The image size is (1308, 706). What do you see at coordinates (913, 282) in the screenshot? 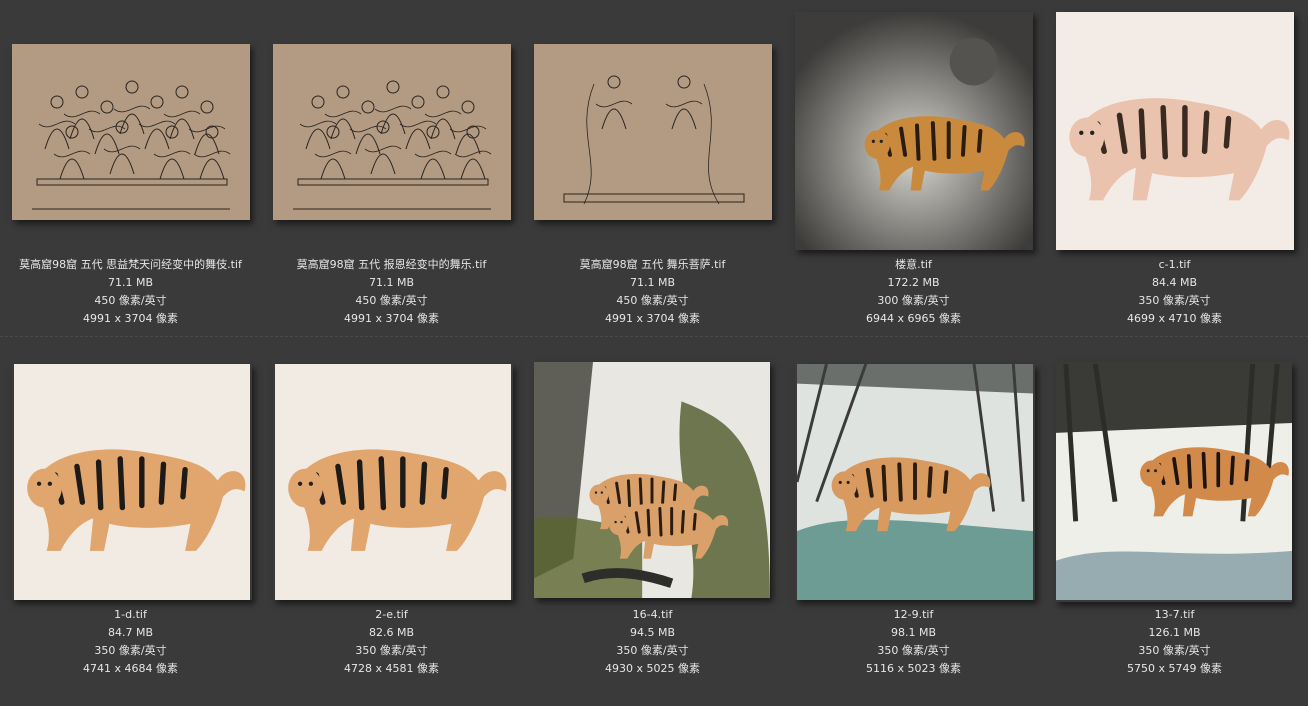
I see `file-size: 172.2 MB` at bounding box center [913, 282].